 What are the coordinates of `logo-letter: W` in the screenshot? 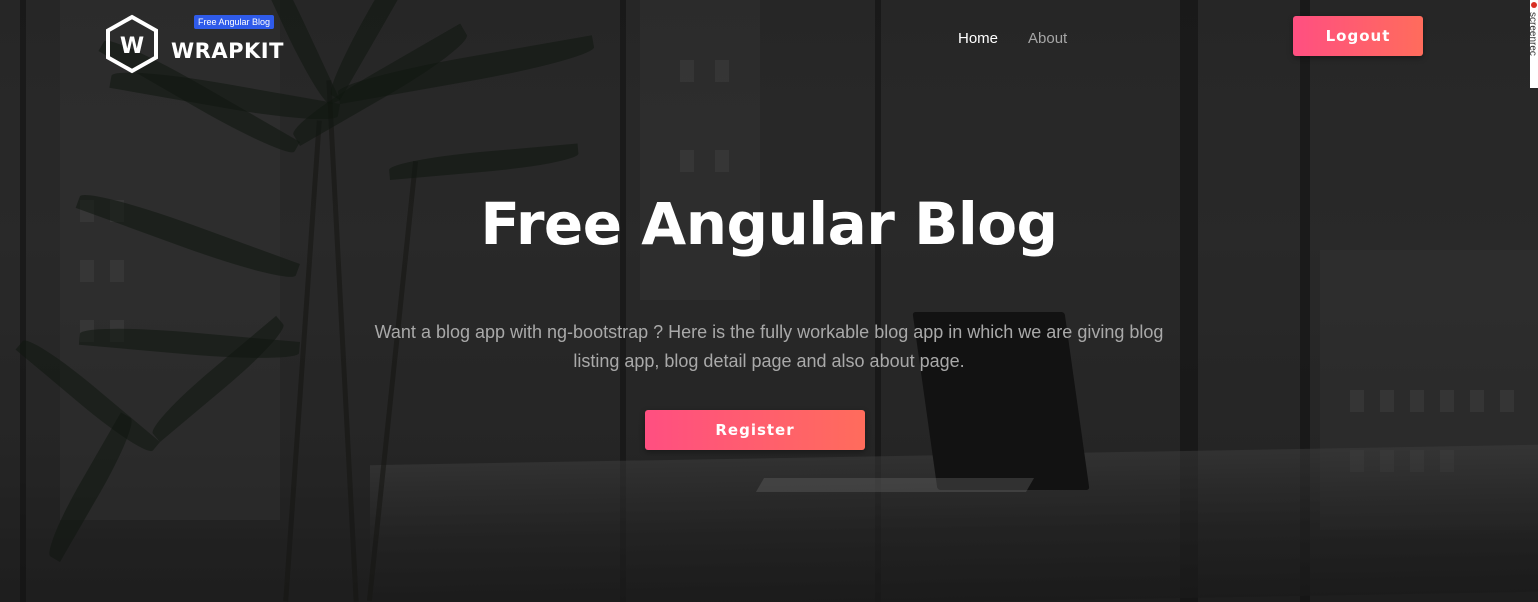 It's located at (132, 46).